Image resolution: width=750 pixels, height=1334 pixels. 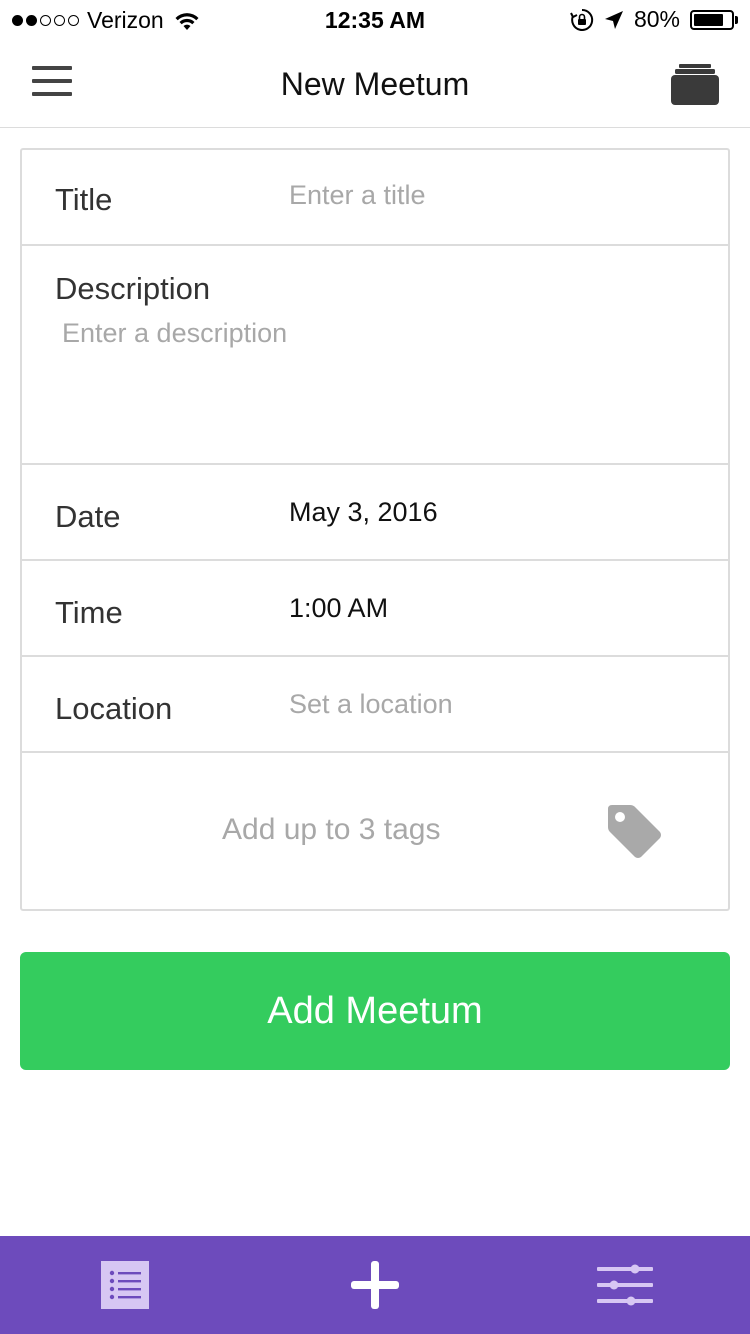 I want to click on tab-list, so click(x=125, y=1285).